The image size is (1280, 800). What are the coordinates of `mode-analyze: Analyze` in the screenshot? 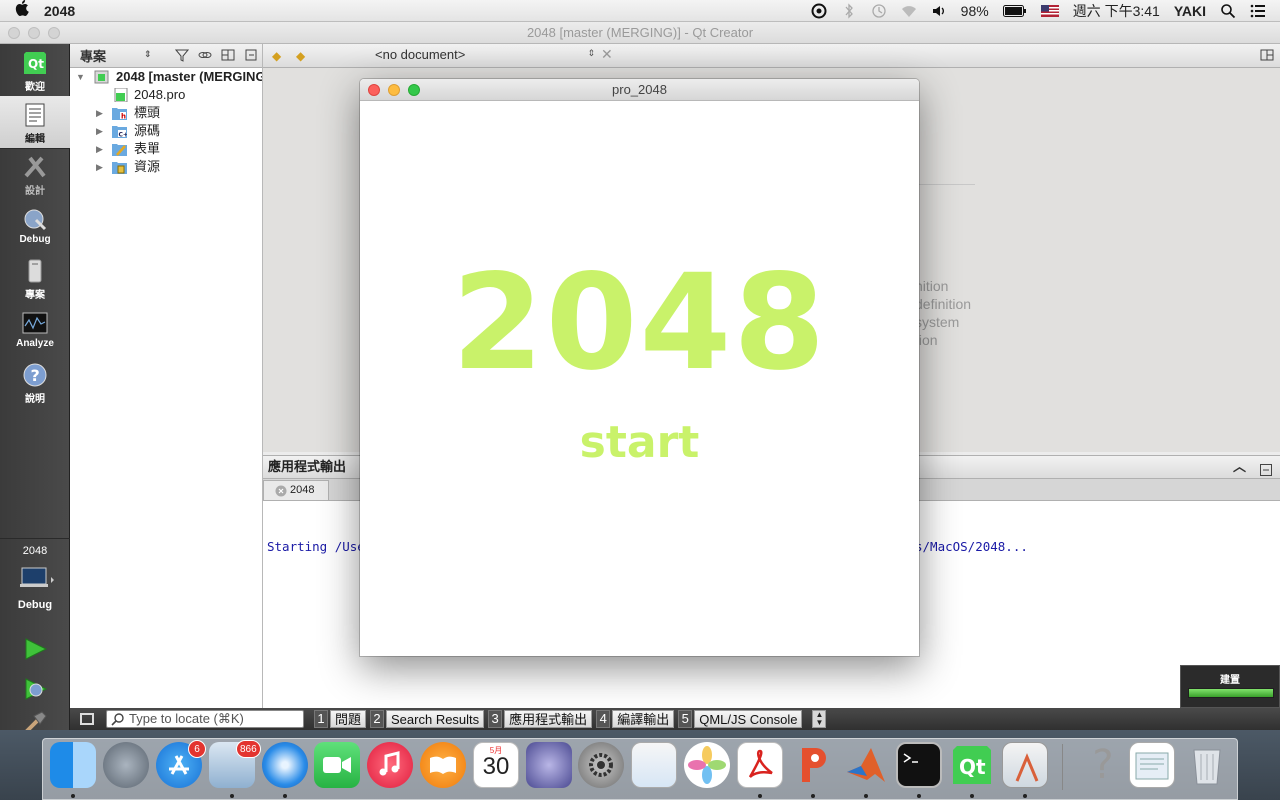 It's located at (35, 330).